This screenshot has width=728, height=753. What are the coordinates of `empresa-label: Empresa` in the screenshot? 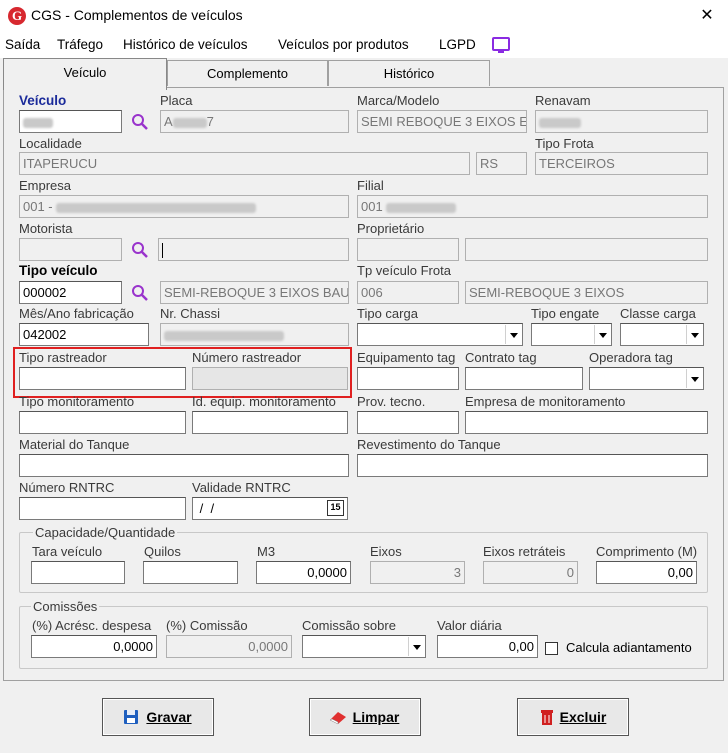 It's located at (45, 185).